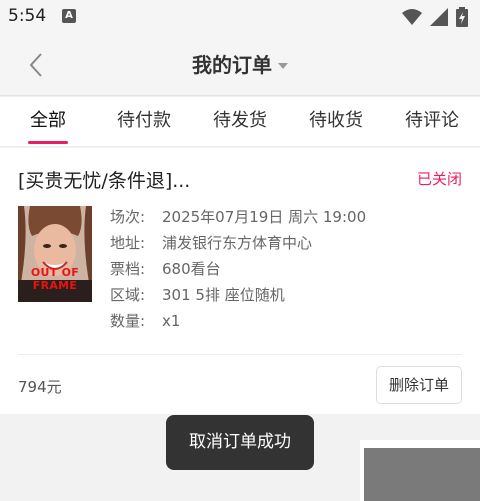 Image resolution: width=480 pixels, height=501 pixels. I want to click on detail-value: 680看台, so click(191, 269).